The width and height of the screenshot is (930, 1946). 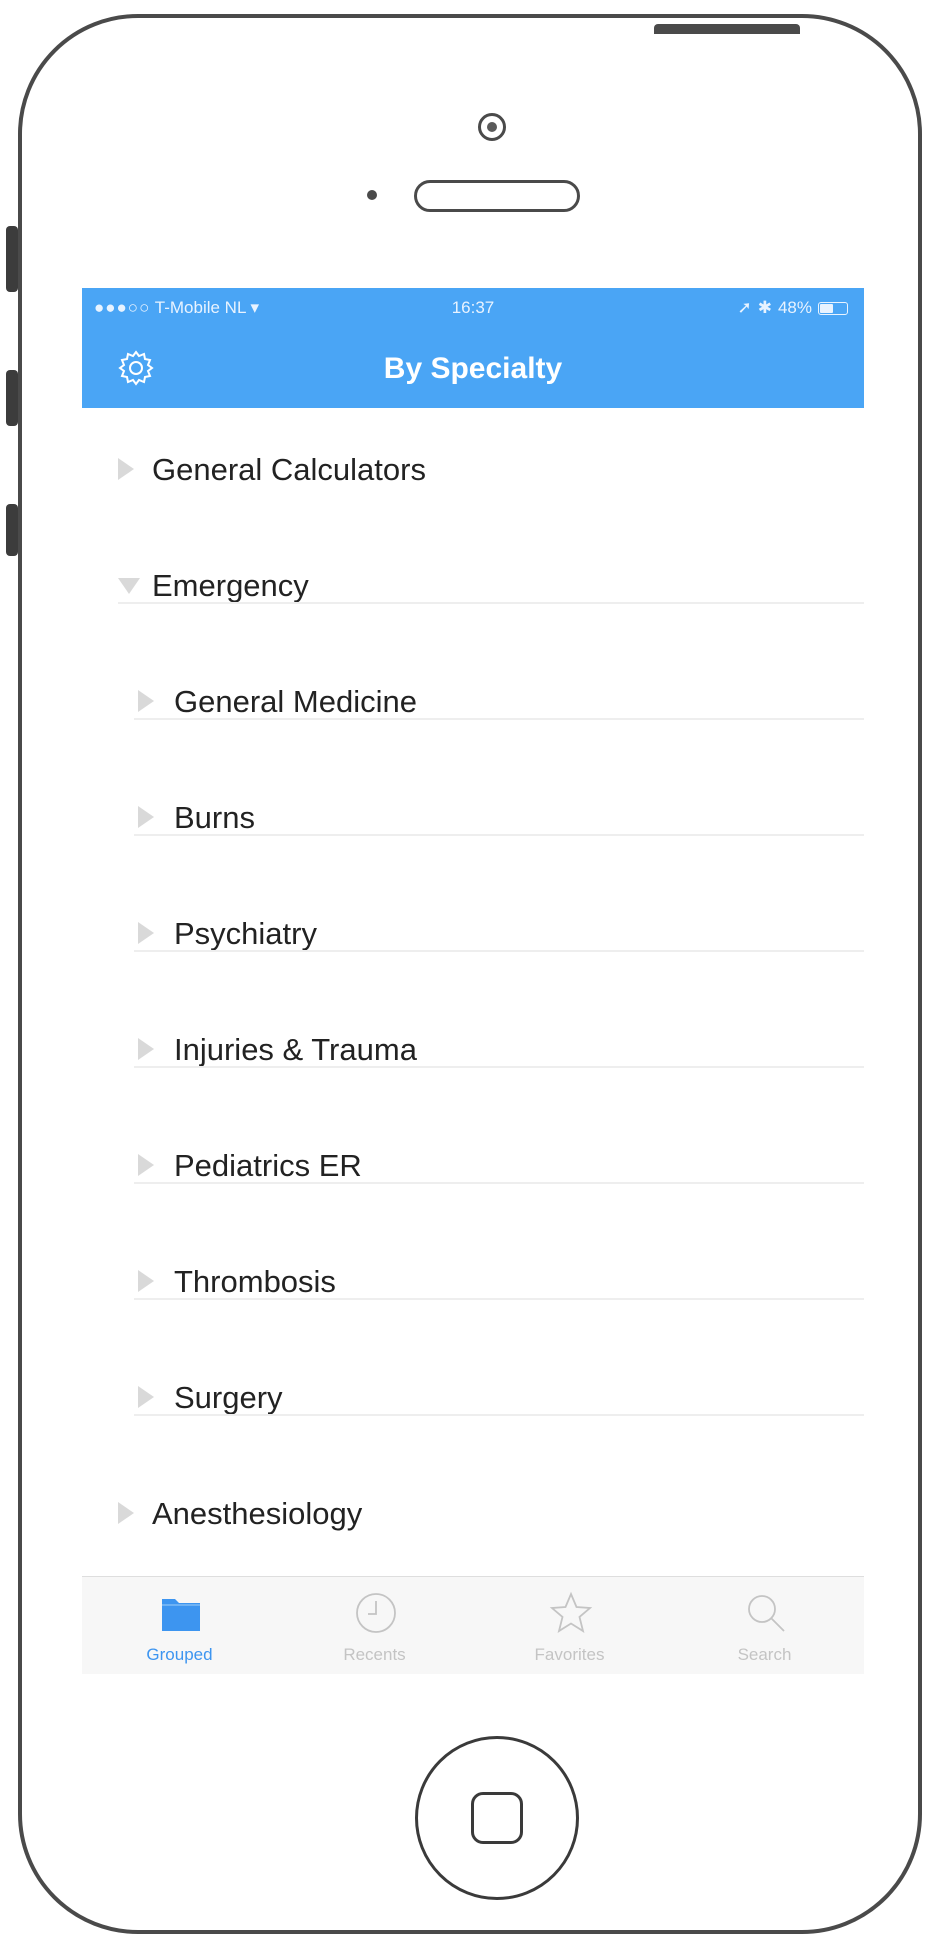 What do you see at coordinates (12, 530) in the screenshot?
I see `volume-down-button` at bounding box center [12, 530].